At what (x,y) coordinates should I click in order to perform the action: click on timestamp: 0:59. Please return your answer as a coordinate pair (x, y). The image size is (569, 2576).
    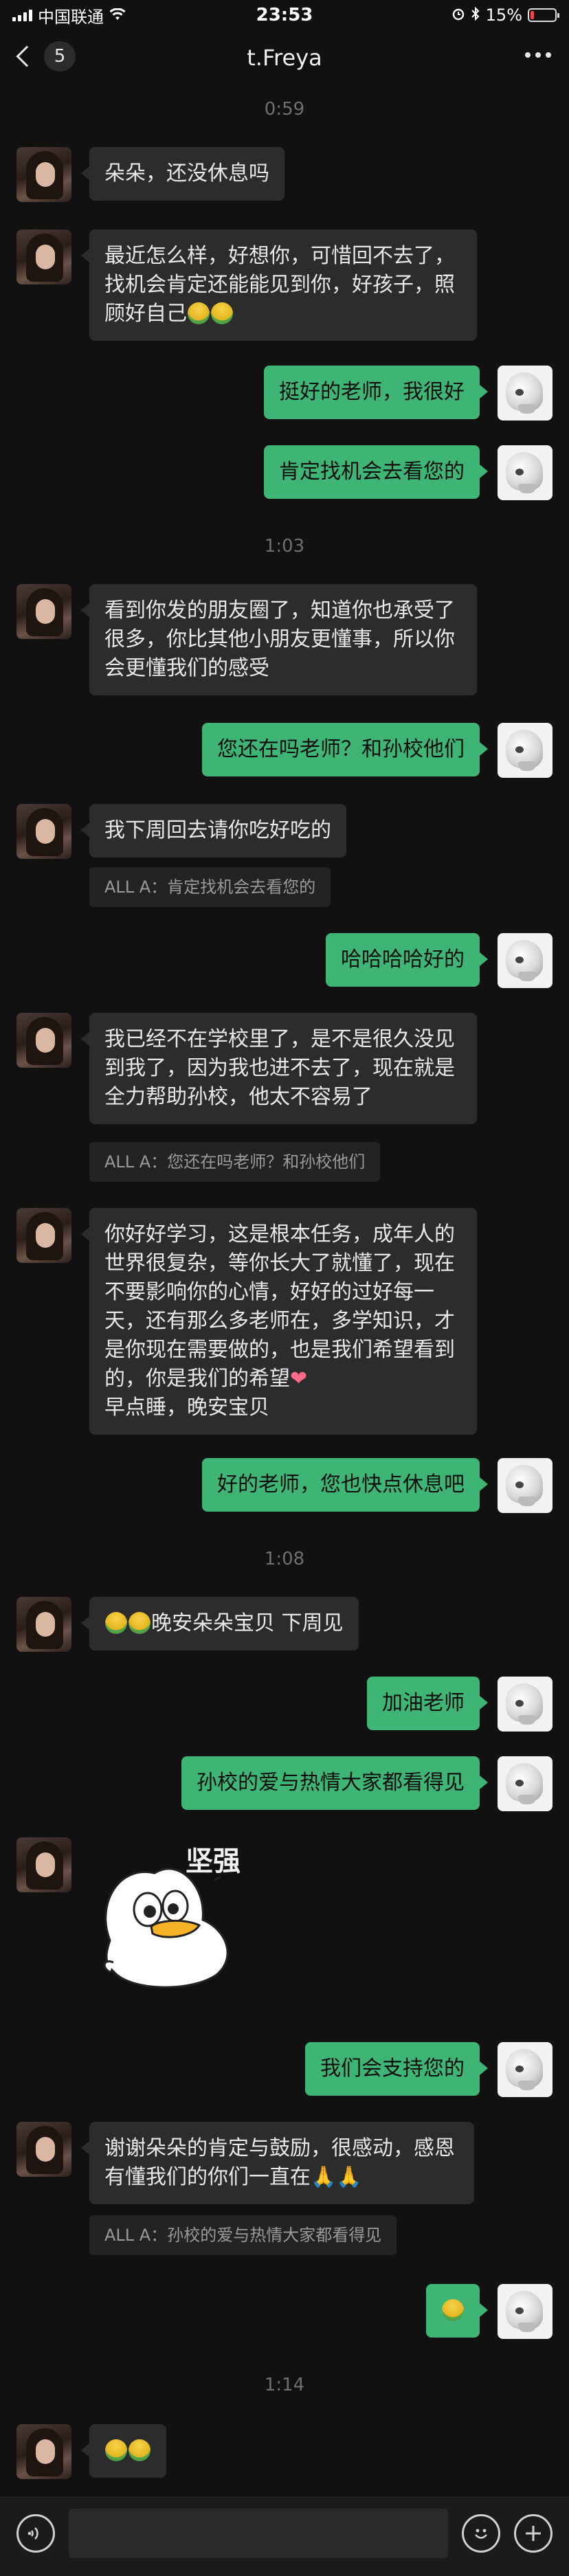
    Looking at the image, I should click on (284, 109).